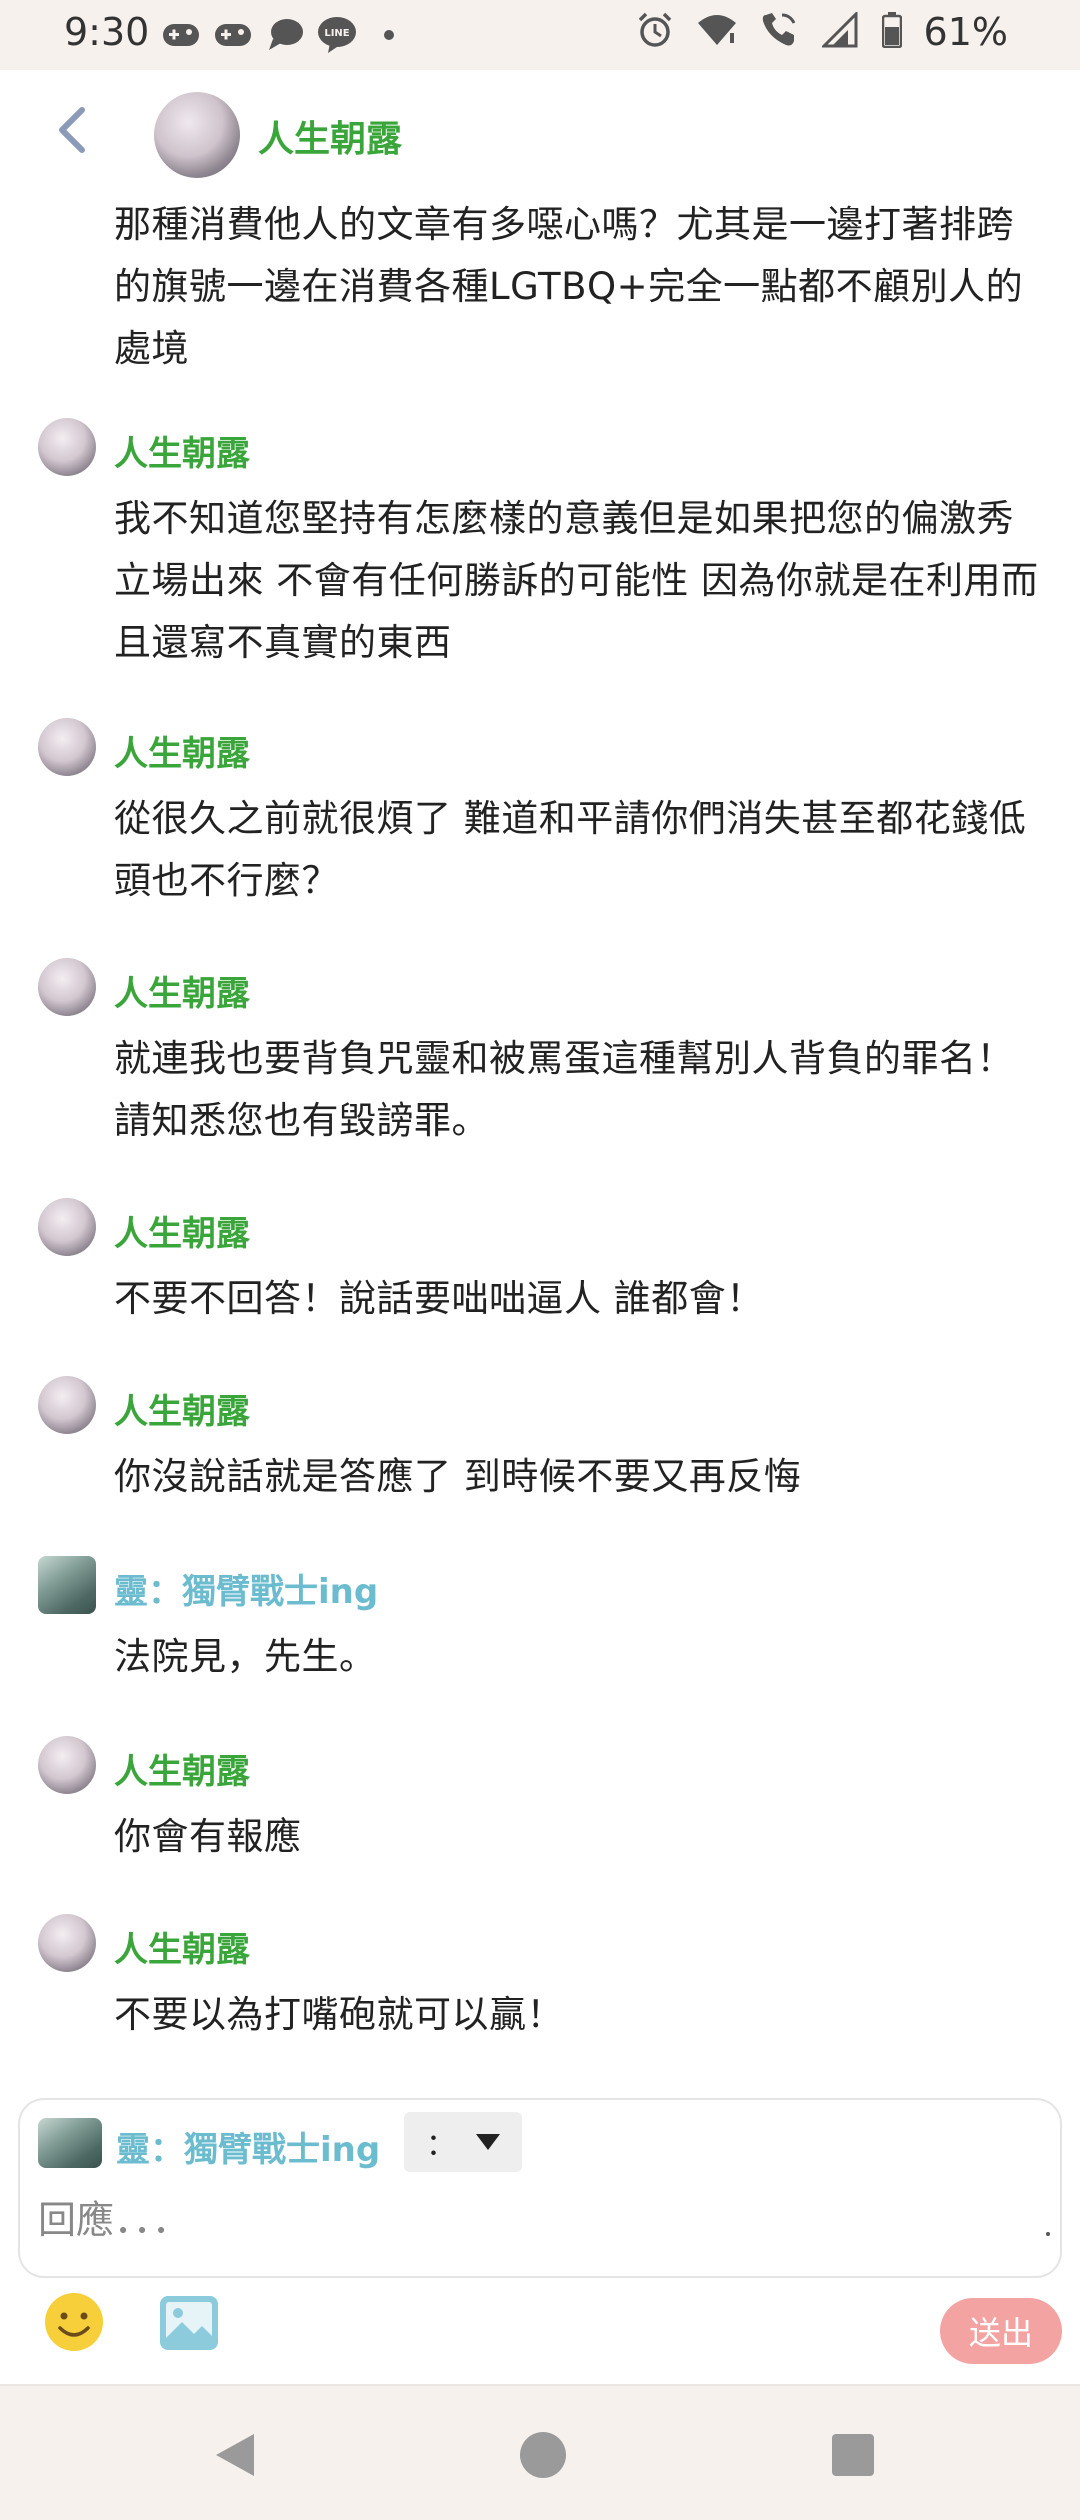 The height and width of the screenshot is (2520, 1080). I want to click on reply-composer: 靈：獨臂戰士ing ：, so click(540, 2188).